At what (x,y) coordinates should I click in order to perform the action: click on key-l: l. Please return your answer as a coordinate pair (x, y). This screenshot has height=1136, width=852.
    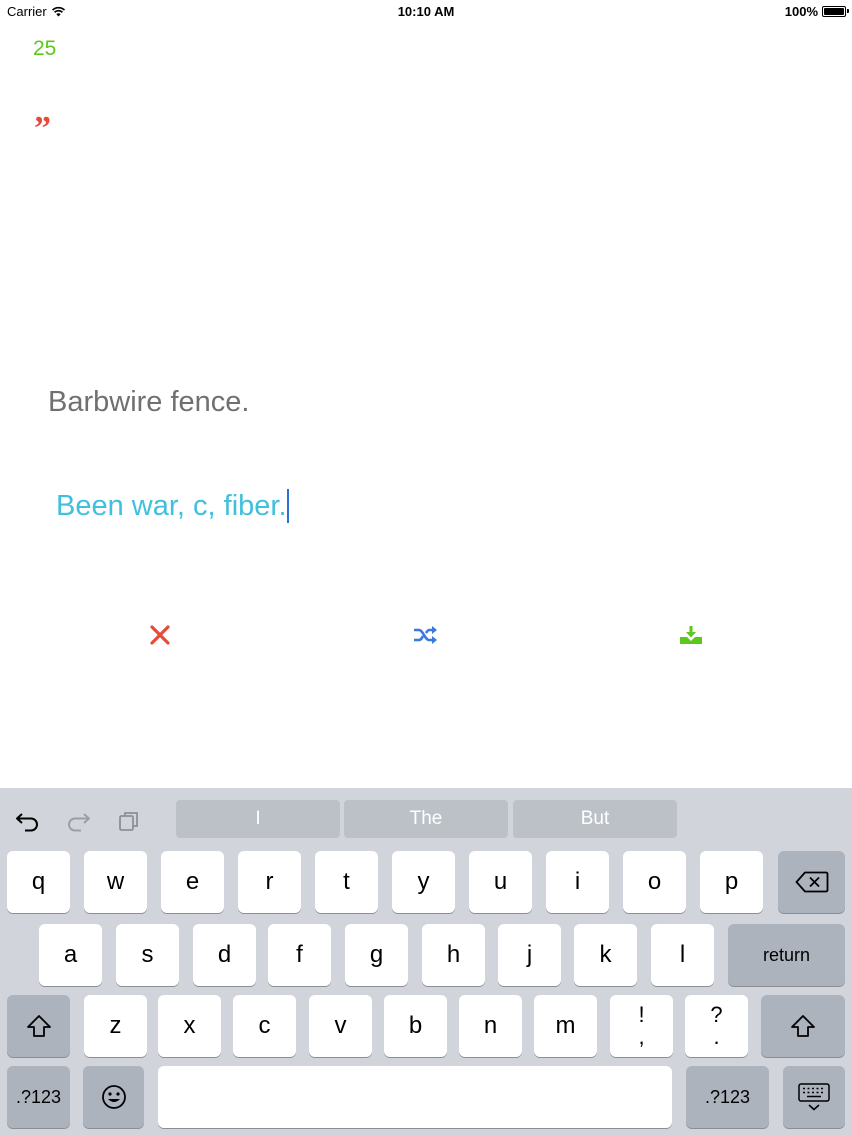
    Looking at the image, I should click on (682, 955).